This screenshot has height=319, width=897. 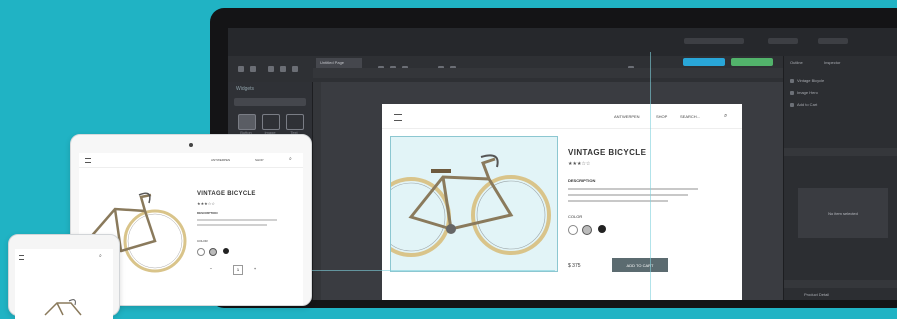 I want to click on project-name, so click(x=714, y=41).